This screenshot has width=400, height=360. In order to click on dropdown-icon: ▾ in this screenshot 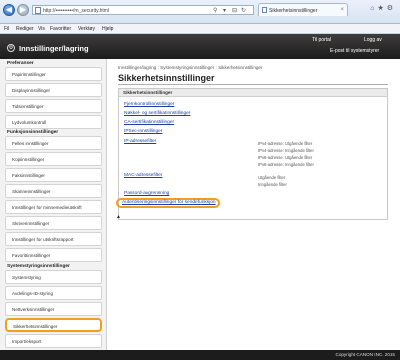, I will do `click(224, 10)`.